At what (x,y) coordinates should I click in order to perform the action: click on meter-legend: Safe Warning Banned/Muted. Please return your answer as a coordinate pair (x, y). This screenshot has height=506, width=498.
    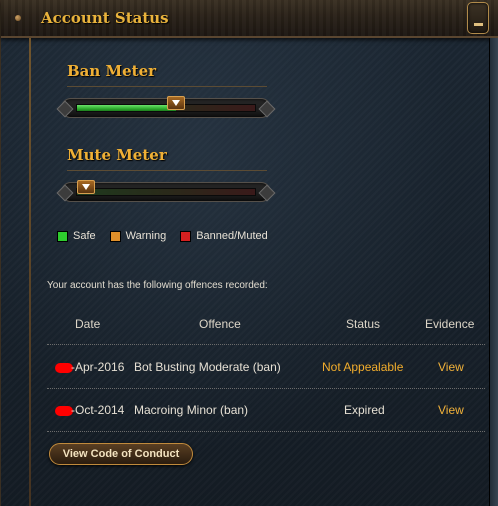
    Looking at the image, I should click on (169, 236).